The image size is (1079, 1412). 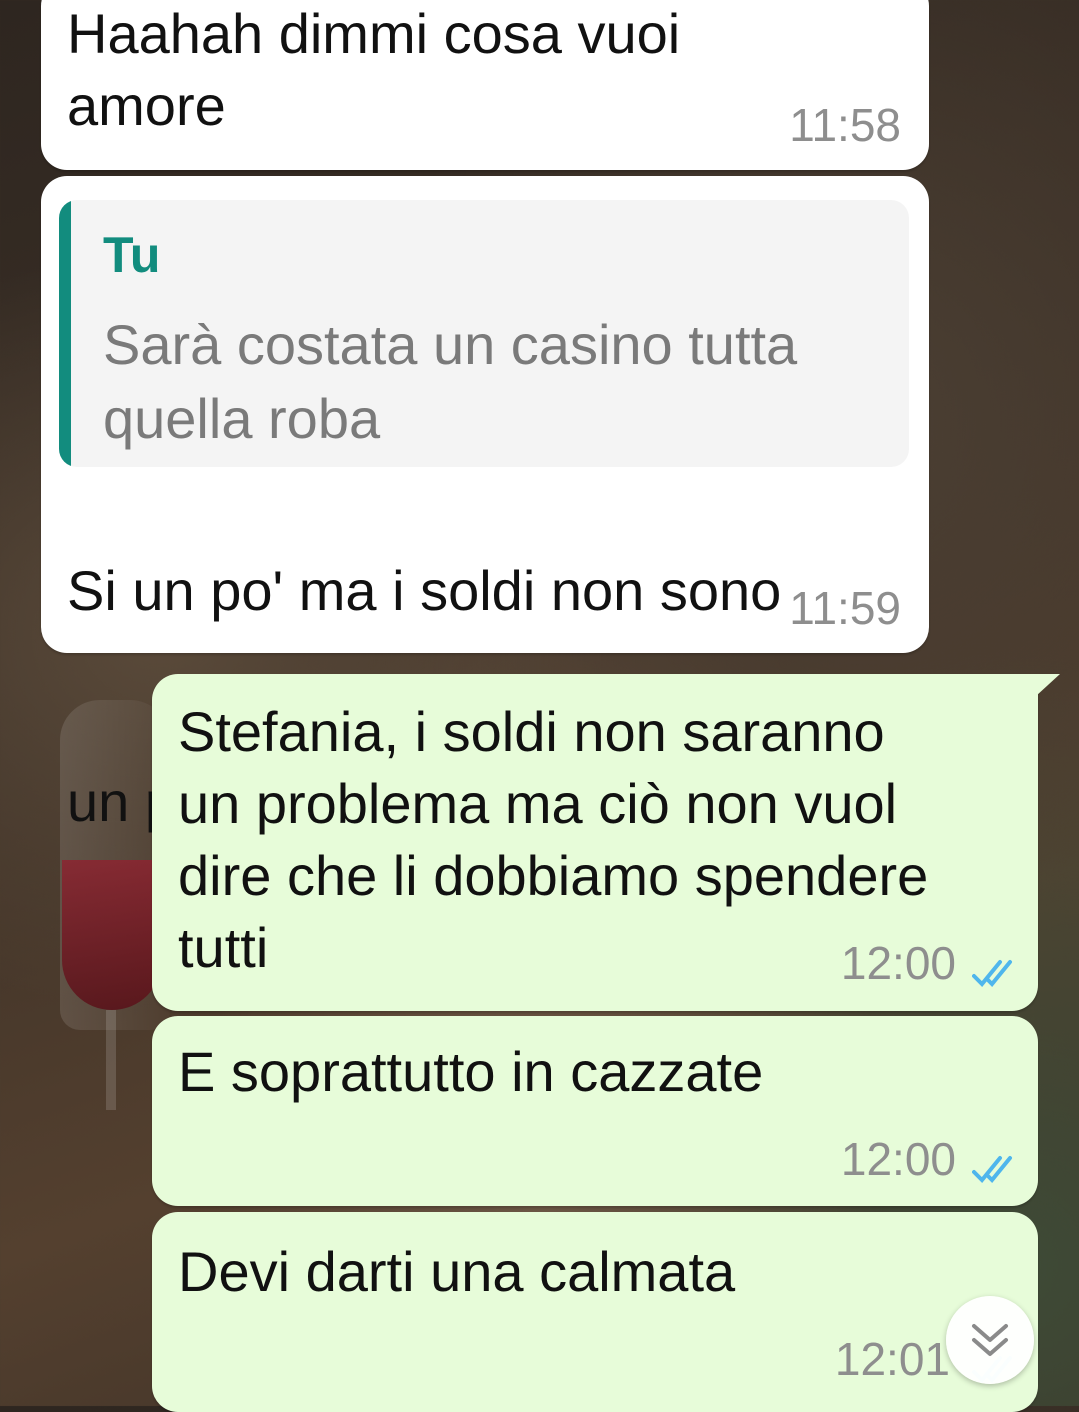 What do you see at coordinates (892, 1359) in the screenshot?
I see `message-time: 12:01` at bounding box center [892, 1359].